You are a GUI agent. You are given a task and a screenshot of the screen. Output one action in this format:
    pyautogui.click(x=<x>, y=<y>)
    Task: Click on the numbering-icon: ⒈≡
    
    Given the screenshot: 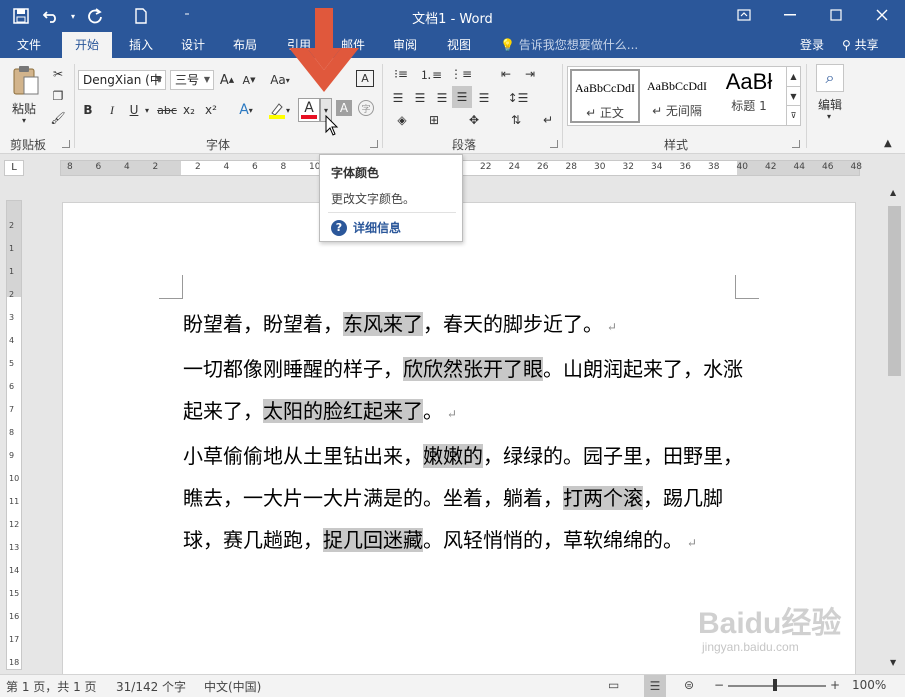 What is the action you would take?
    pyautogui.click(x=431, y=74)
    